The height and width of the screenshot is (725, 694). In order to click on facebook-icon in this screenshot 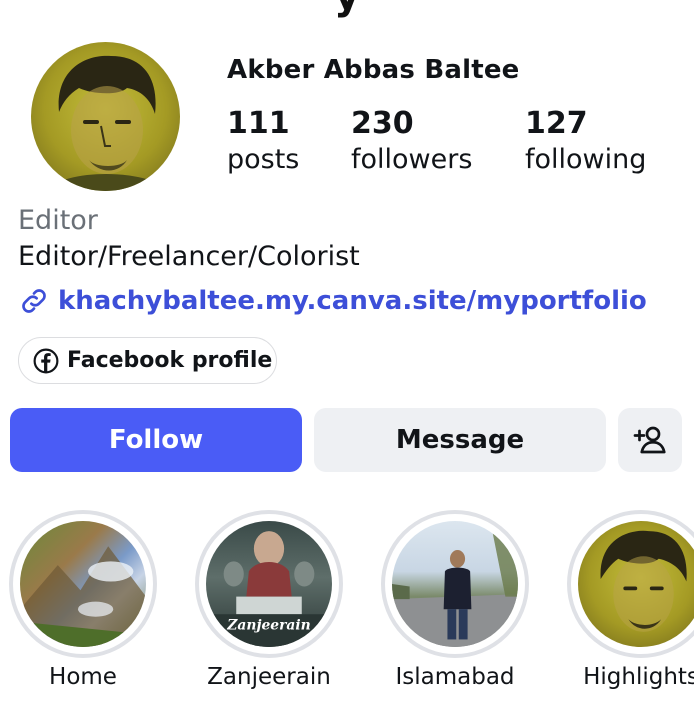, I will do `click(46, 360)`.